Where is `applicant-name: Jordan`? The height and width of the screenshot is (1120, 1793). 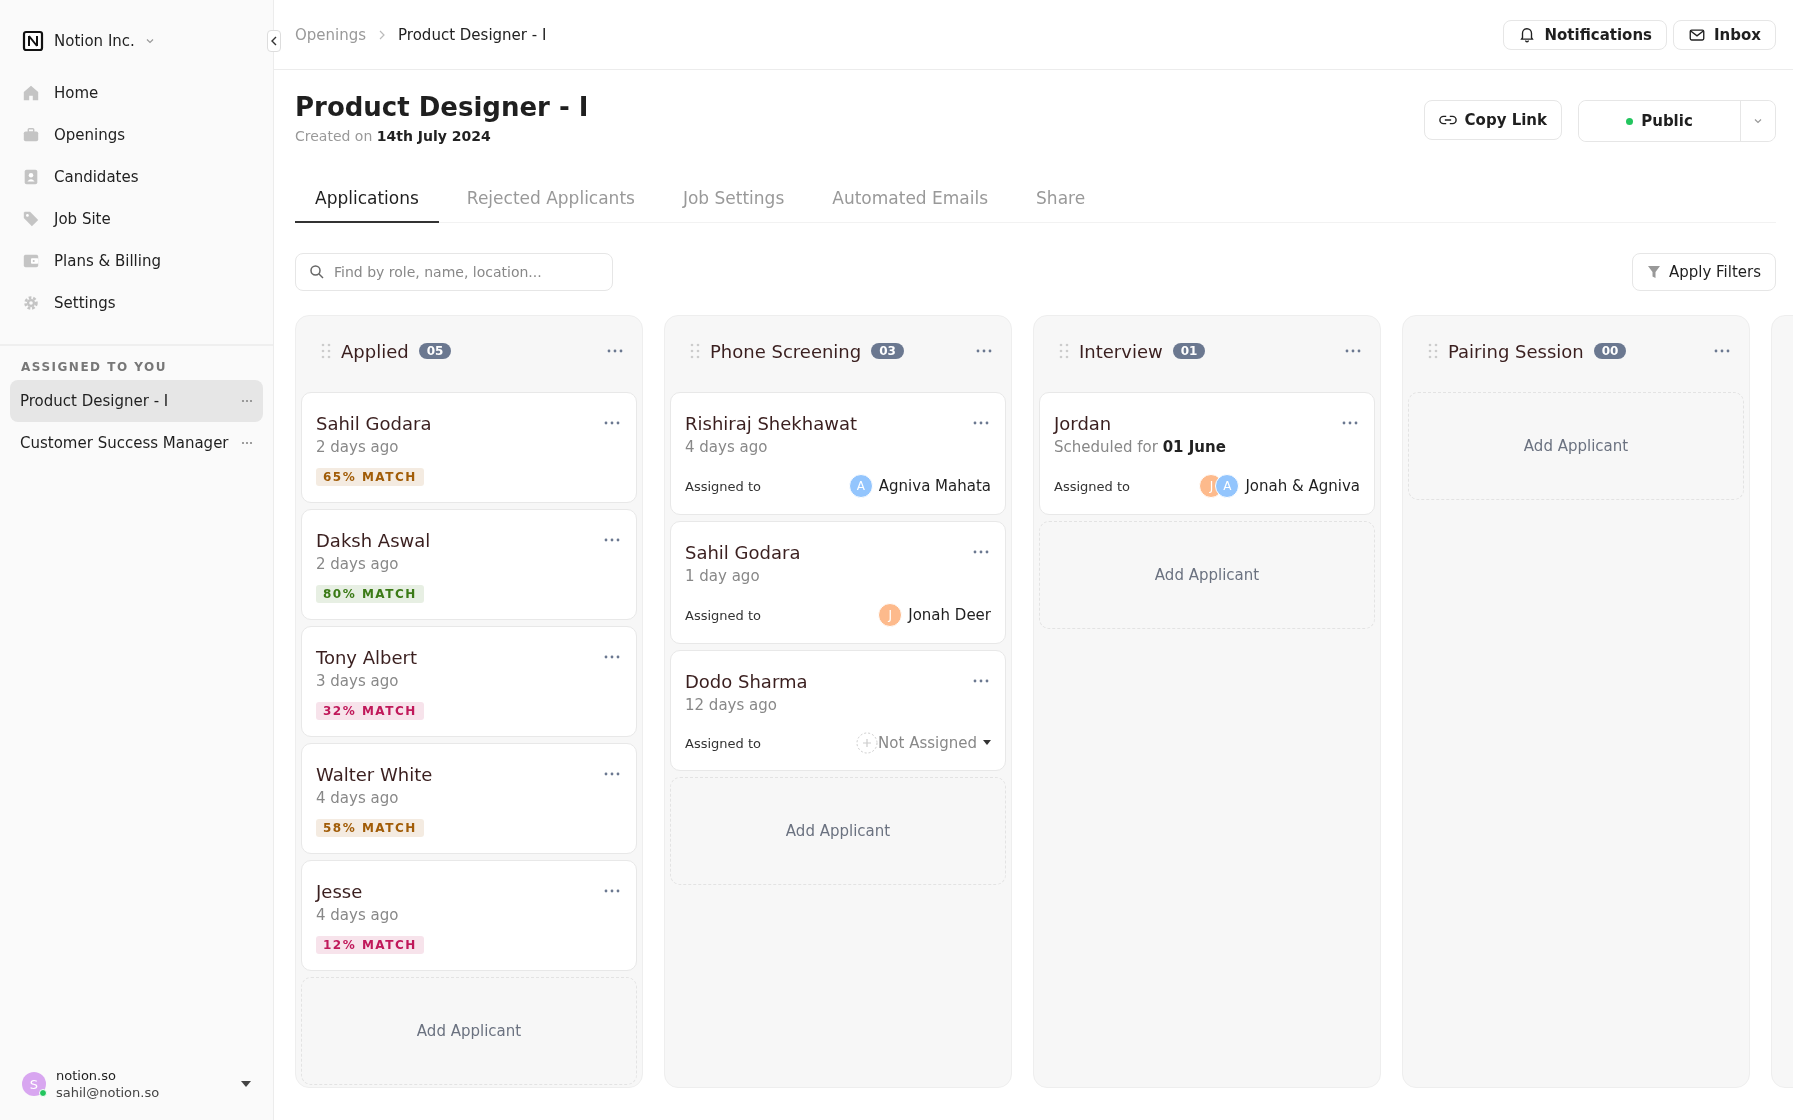 applicant-name: Jordan is located at coordinates (1083, 423).